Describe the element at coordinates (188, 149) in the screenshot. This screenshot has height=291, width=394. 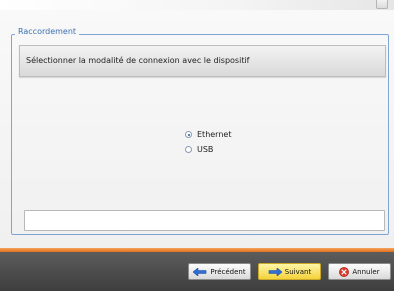
I see `usb-radio` at that location.